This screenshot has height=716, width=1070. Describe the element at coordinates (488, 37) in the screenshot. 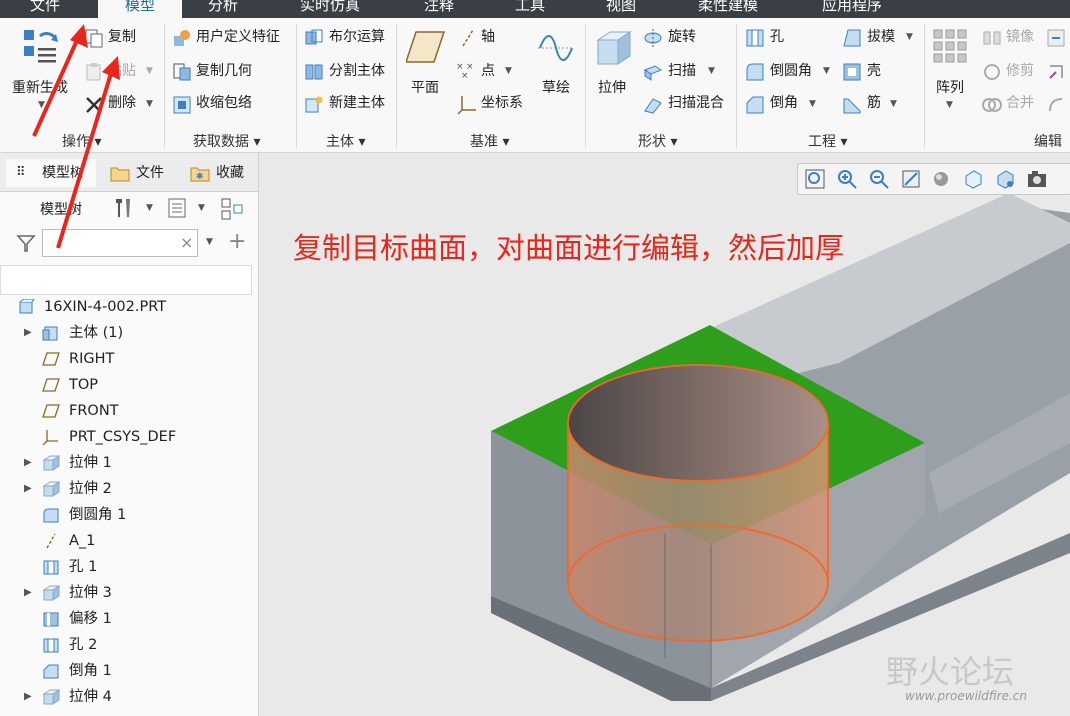

I see `axis-button: 轴` at that location.